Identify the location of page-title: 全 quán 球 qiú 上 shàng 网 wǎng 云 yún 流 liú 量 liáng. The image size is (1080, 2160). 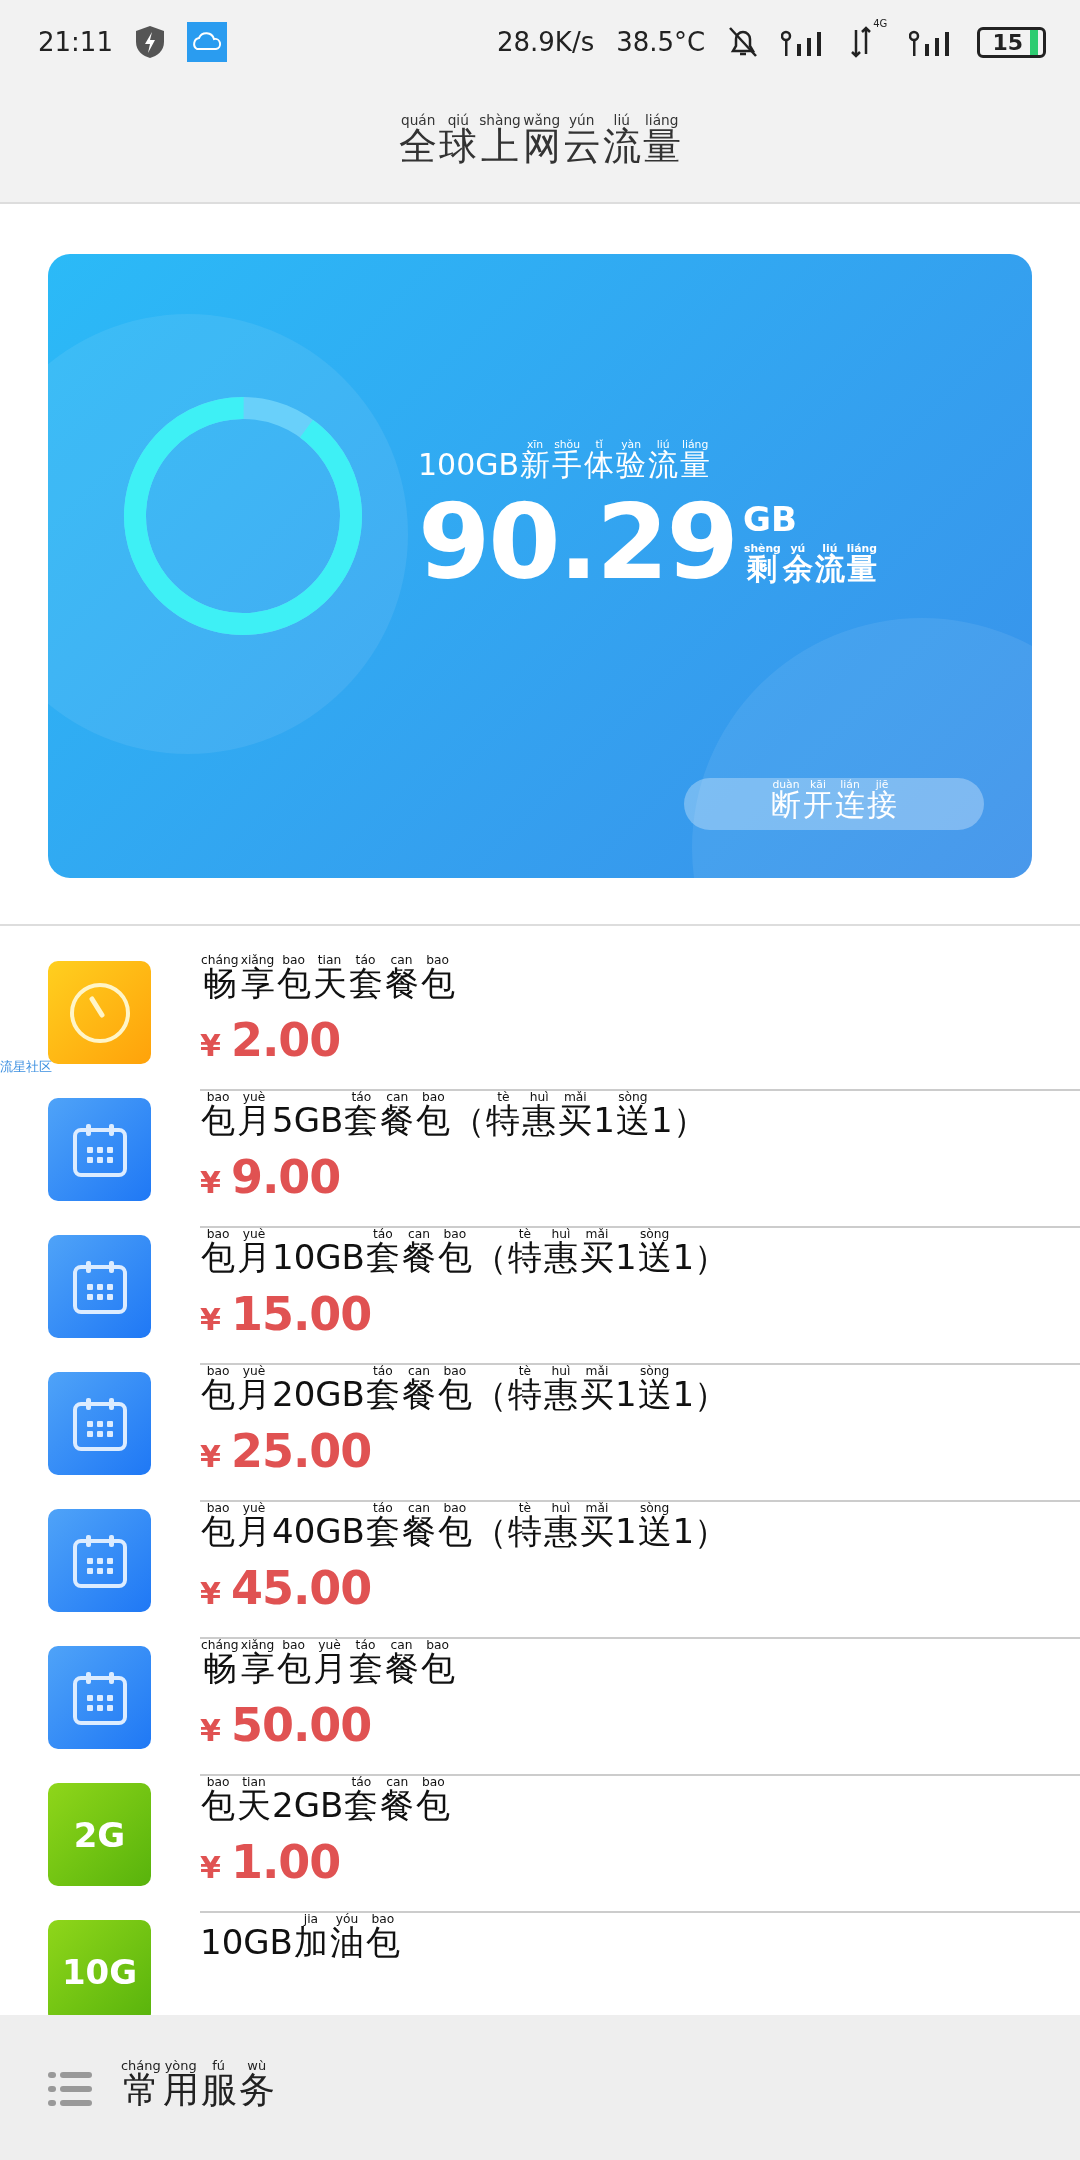
(540, 142).